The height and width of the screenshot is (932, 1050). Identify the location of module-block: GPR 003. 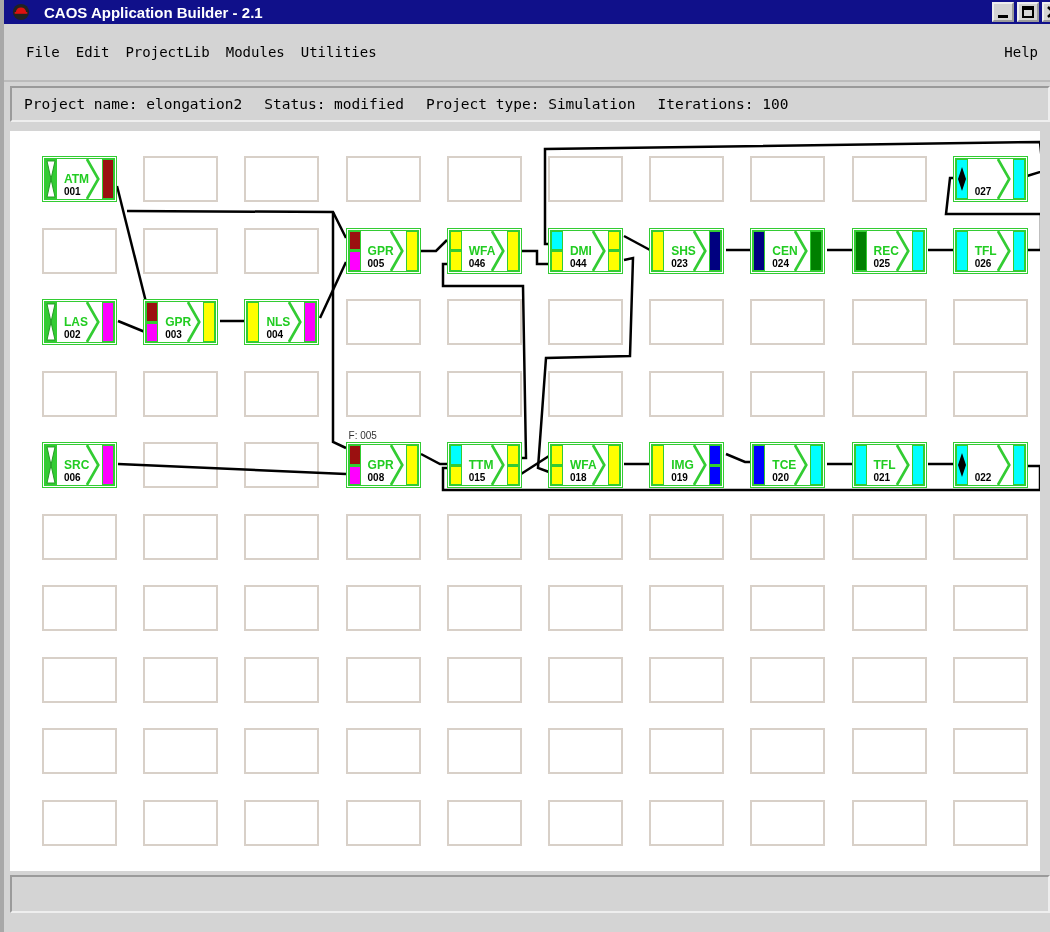
(181, 322).